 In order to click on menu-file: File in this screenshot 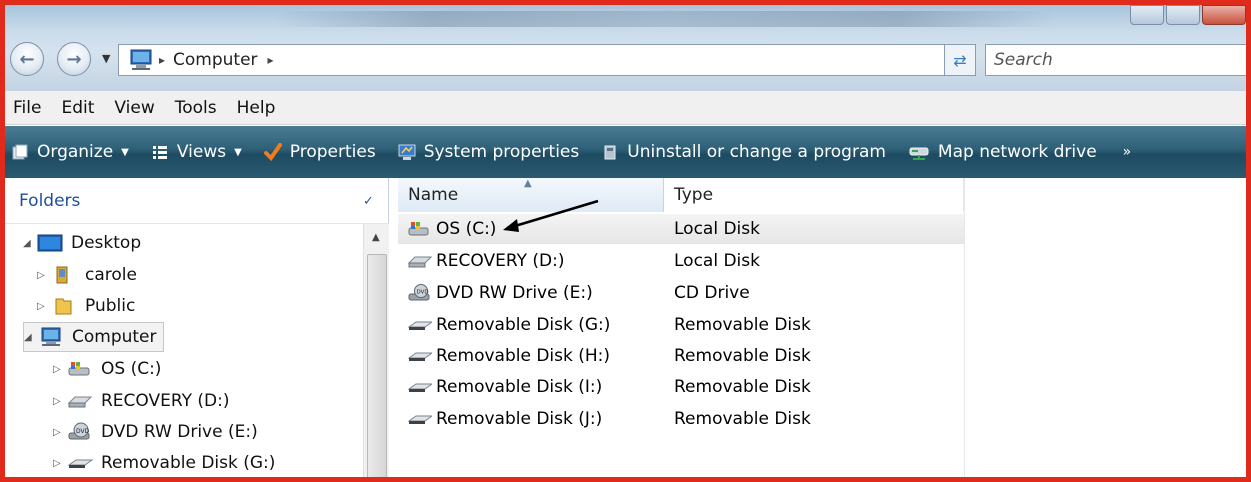, I will do `click(27, 108)`.